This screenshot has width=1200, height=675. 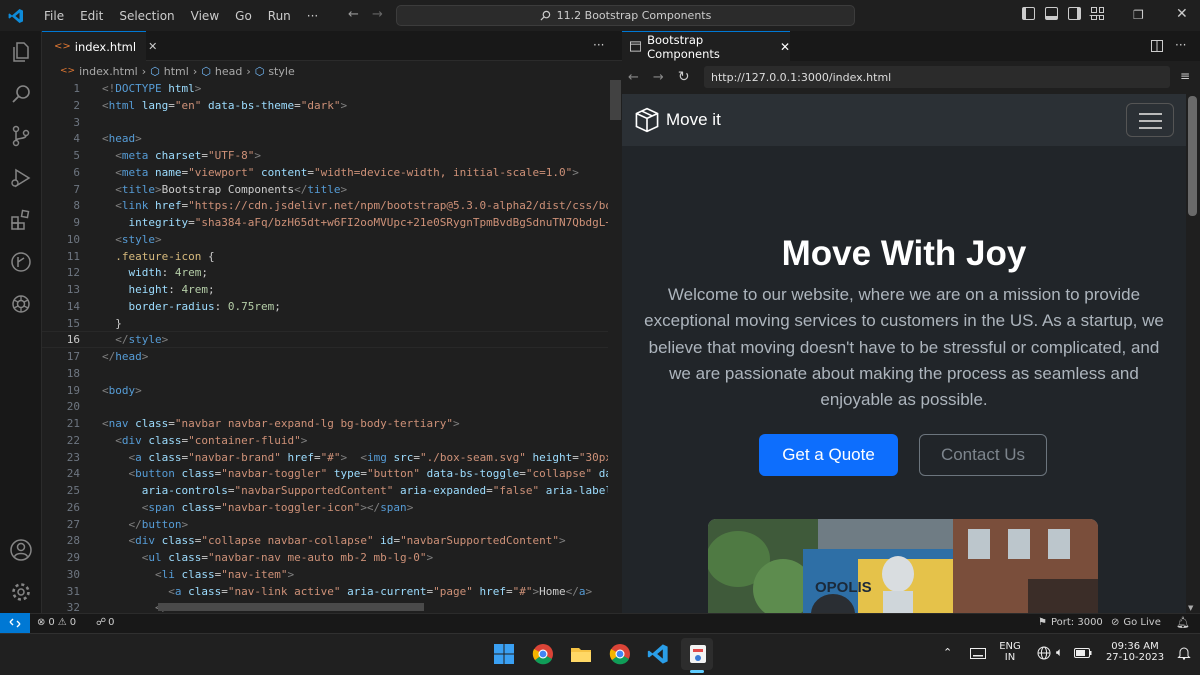 What do you see at coordinates (1074, 13) in the screenshot?
I see `toggle-secondary-sidebar-icon` at bounding box center [1074, 13].